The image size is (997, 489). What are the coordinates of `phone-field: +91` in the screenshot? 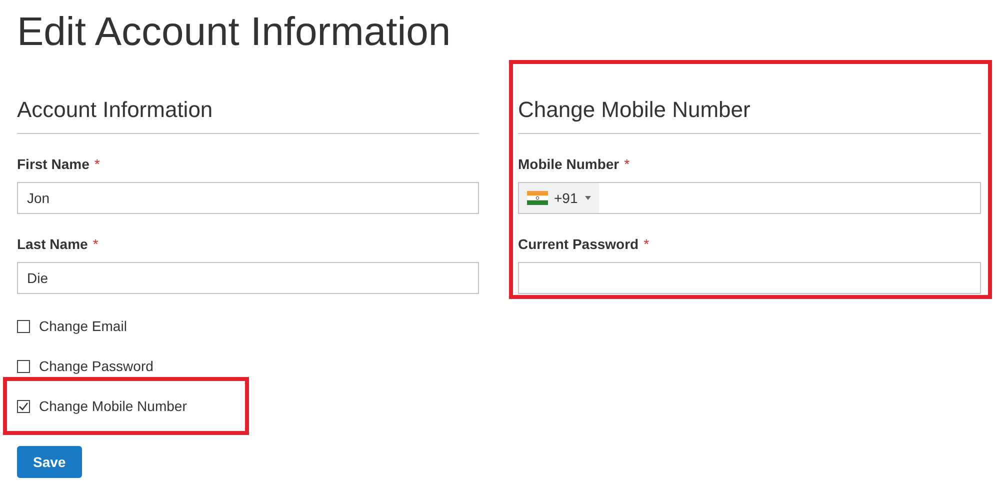 It's located at (749, 198).